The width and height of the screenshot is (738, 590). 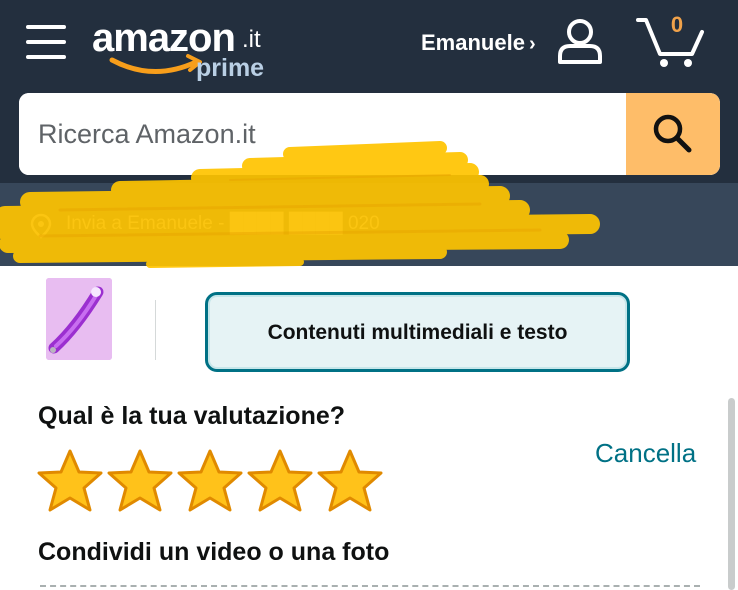 I want to click on upload-dropzone-border, so click(x=370, y=586).